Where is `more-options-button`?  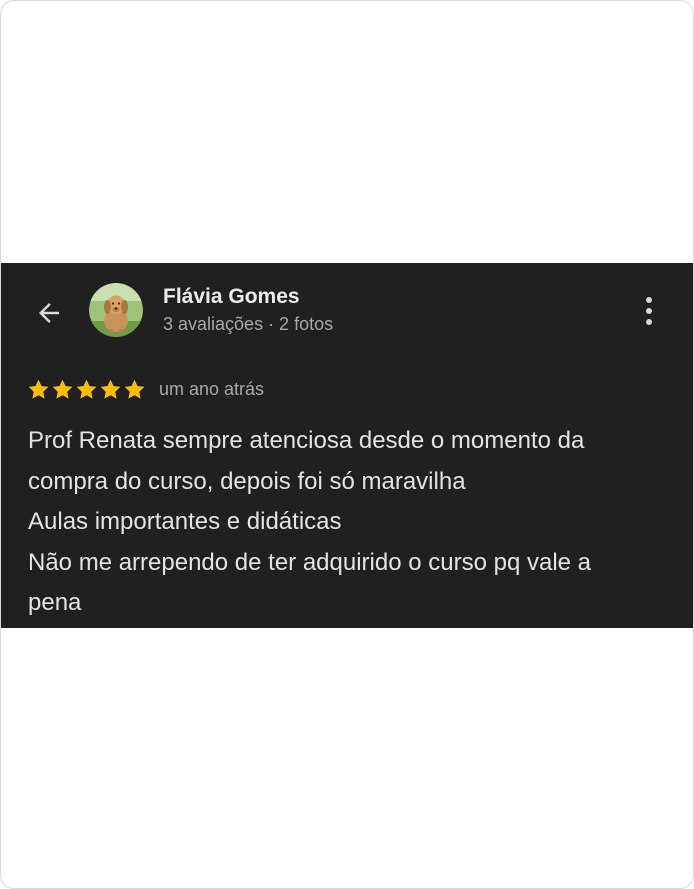 more-options-button is located at coordinates (649, 311).